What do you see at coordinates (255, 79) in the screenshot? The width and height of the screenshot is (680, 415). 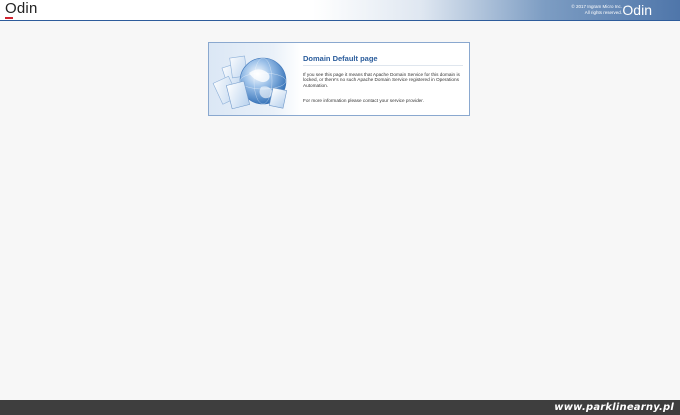 I see `globe-with-documents-icon` at bounding box center [255, 79].